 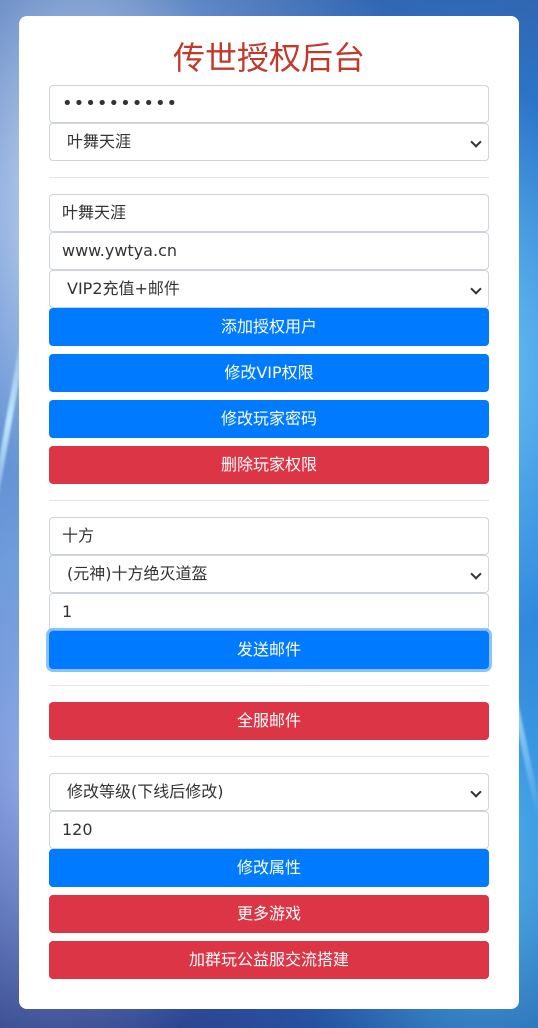 What do you see at coordinates (269, 721) in the screenshot?
I see `server-mail-button: 全服邮件` at bounding box center [269, 721].